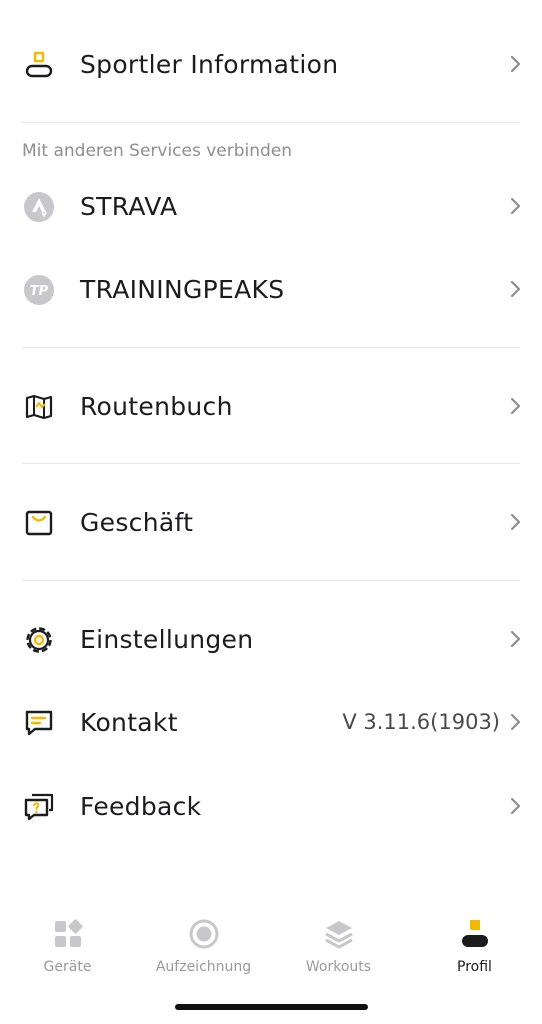 This screenshot has height=1024, width=542. What do you see at coordinates (157, 151) in the screenshot?
I see `connect-section-title: Mit anderen Services verbinden` at bounding box center [157, 151].